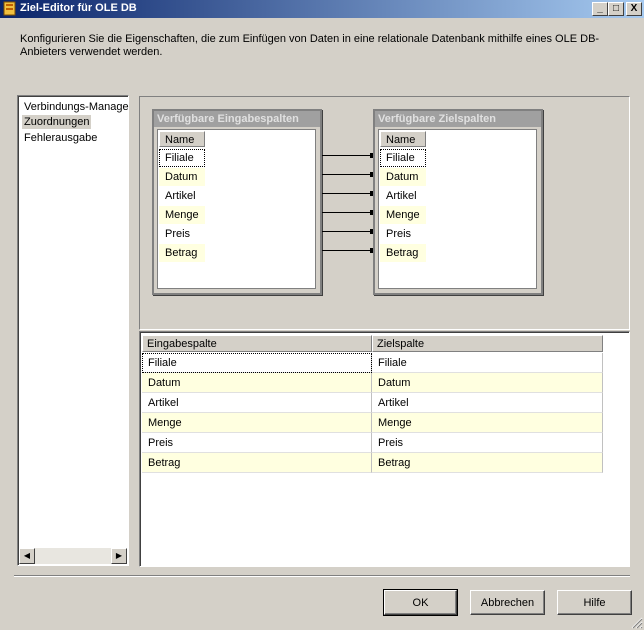 The height and width of the screenshot is (630, 644). What do you see at coordinates (182, 234) in the screenshot?
I see `input-column-item: Preis` at bounding box center [182, 234].